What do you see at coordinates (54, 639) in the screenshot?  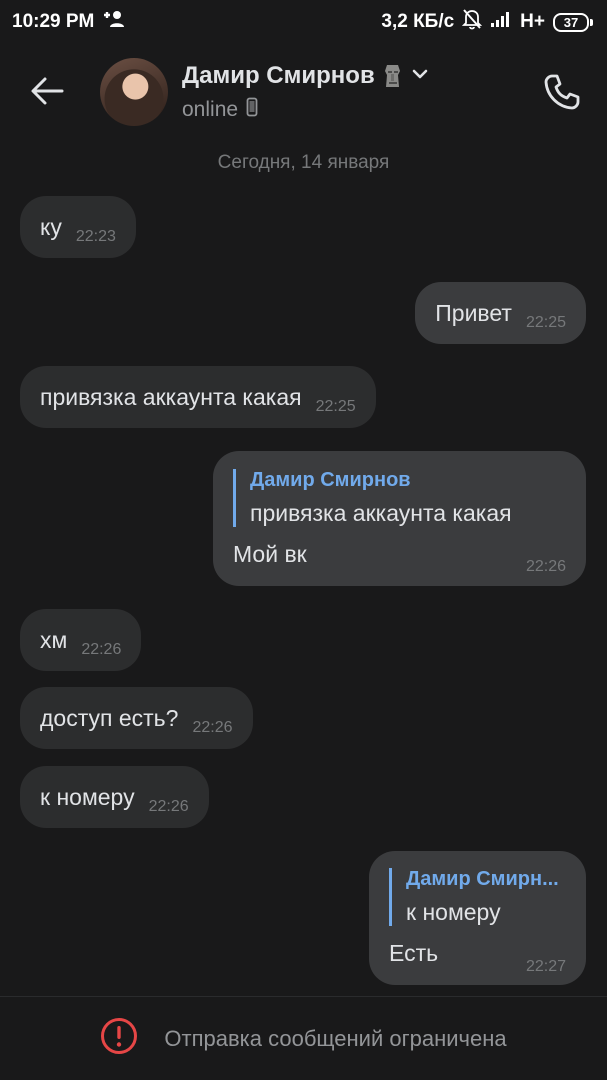 I see `message-text: хм` at bounding box center [54, 639].